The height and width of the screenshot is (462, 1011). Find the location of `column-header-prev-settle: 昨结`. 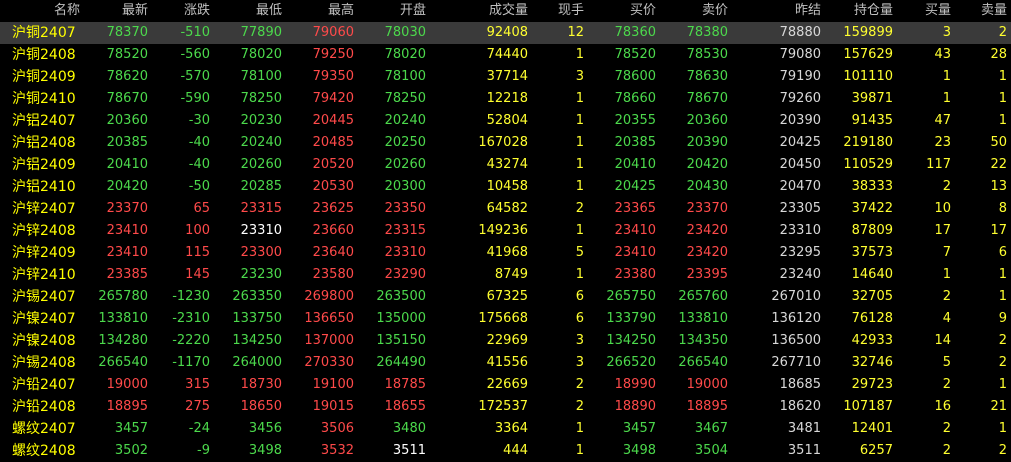

column-header-prev-settle: 昨结 is located at coordinates (778, 11).